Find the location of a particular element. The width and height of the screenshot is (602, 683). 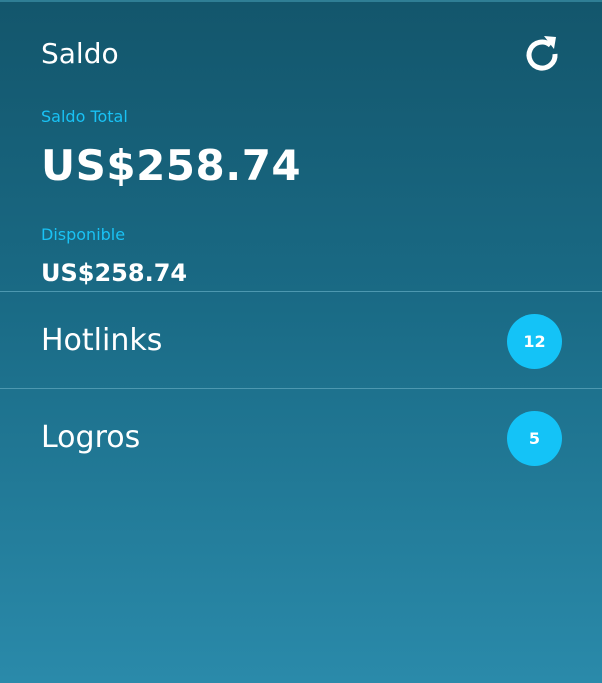

count-badge: 12 is located at coordinates (534, 341).